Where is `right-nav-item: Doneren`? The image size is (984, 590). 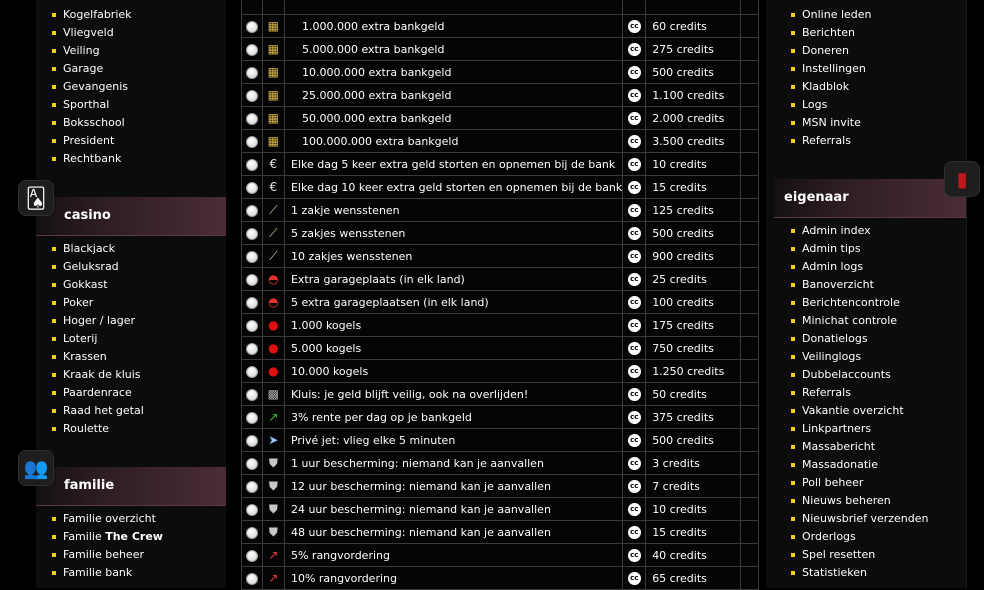
right-nav-item: Doneren is located at coordinates (831, 51).